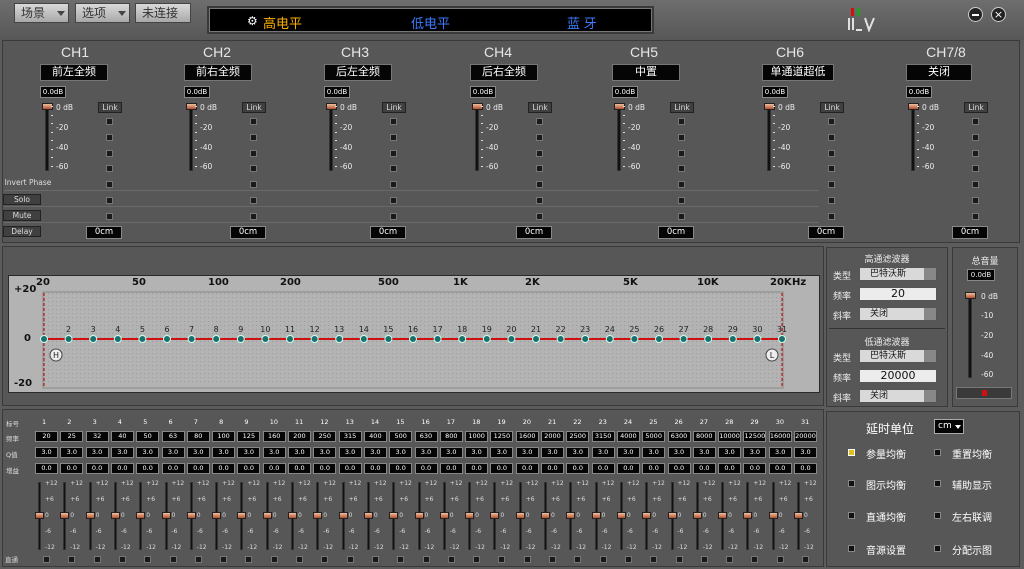 The height and width of the screenshot is (569, 1024). Describe the element at coordinates (970, 295) in the screenshot. I see `master-slider-thumb` at that location.